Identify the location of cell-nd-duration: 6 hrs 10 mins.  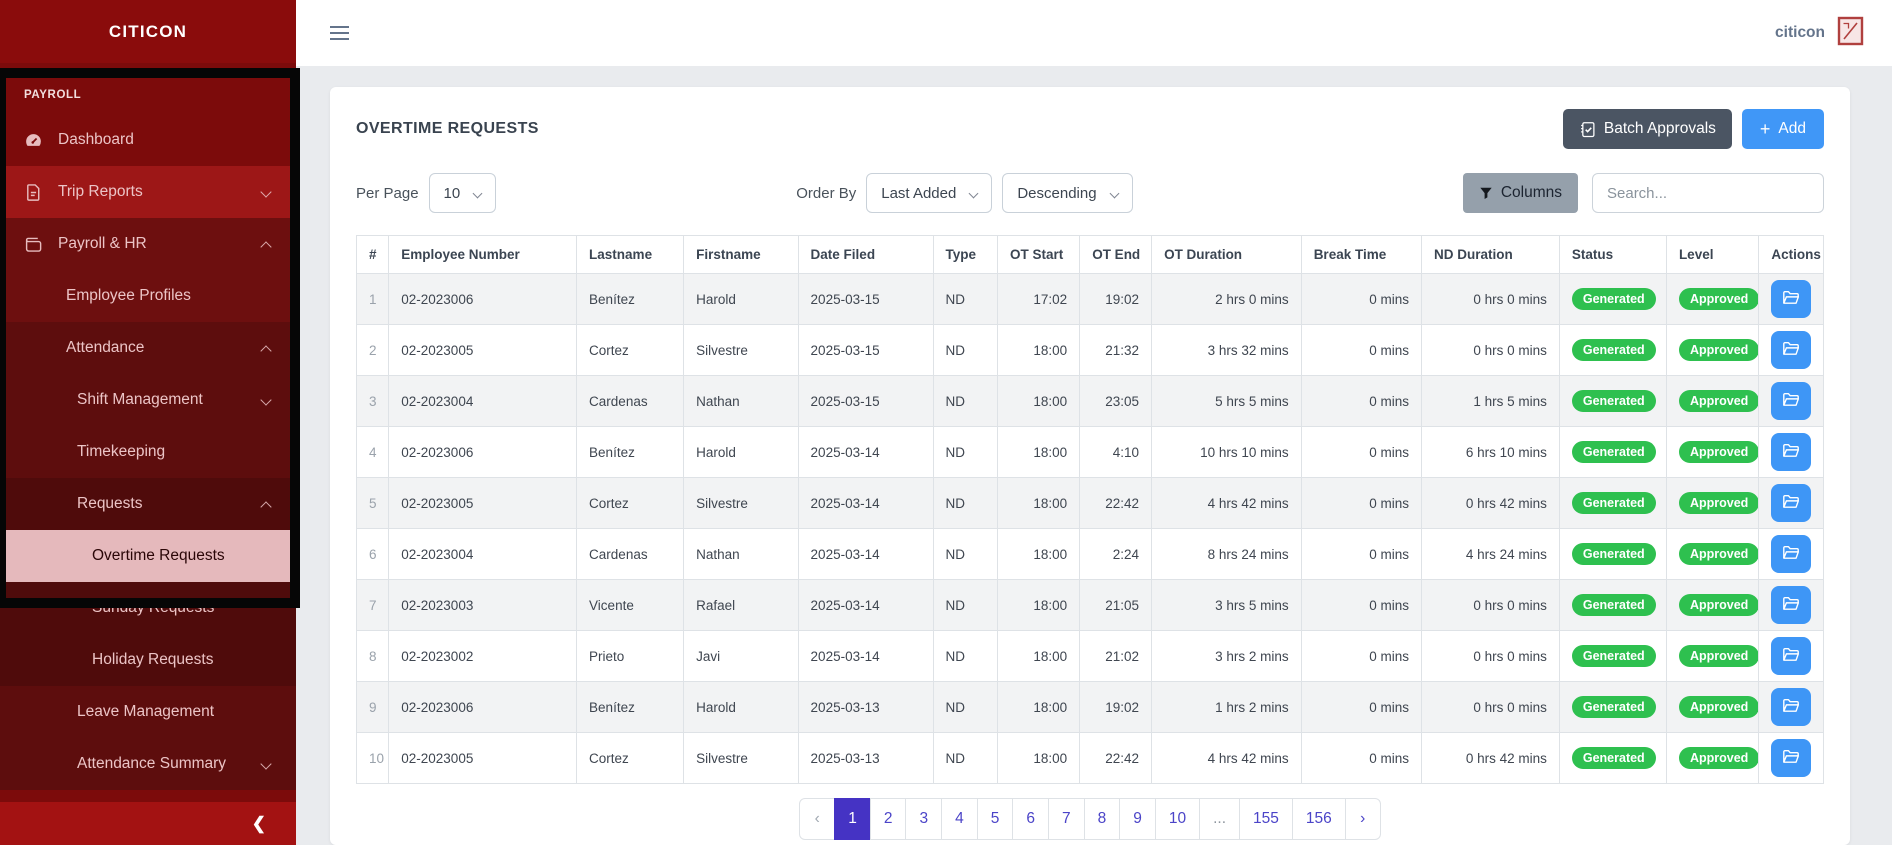
(1490, 452).